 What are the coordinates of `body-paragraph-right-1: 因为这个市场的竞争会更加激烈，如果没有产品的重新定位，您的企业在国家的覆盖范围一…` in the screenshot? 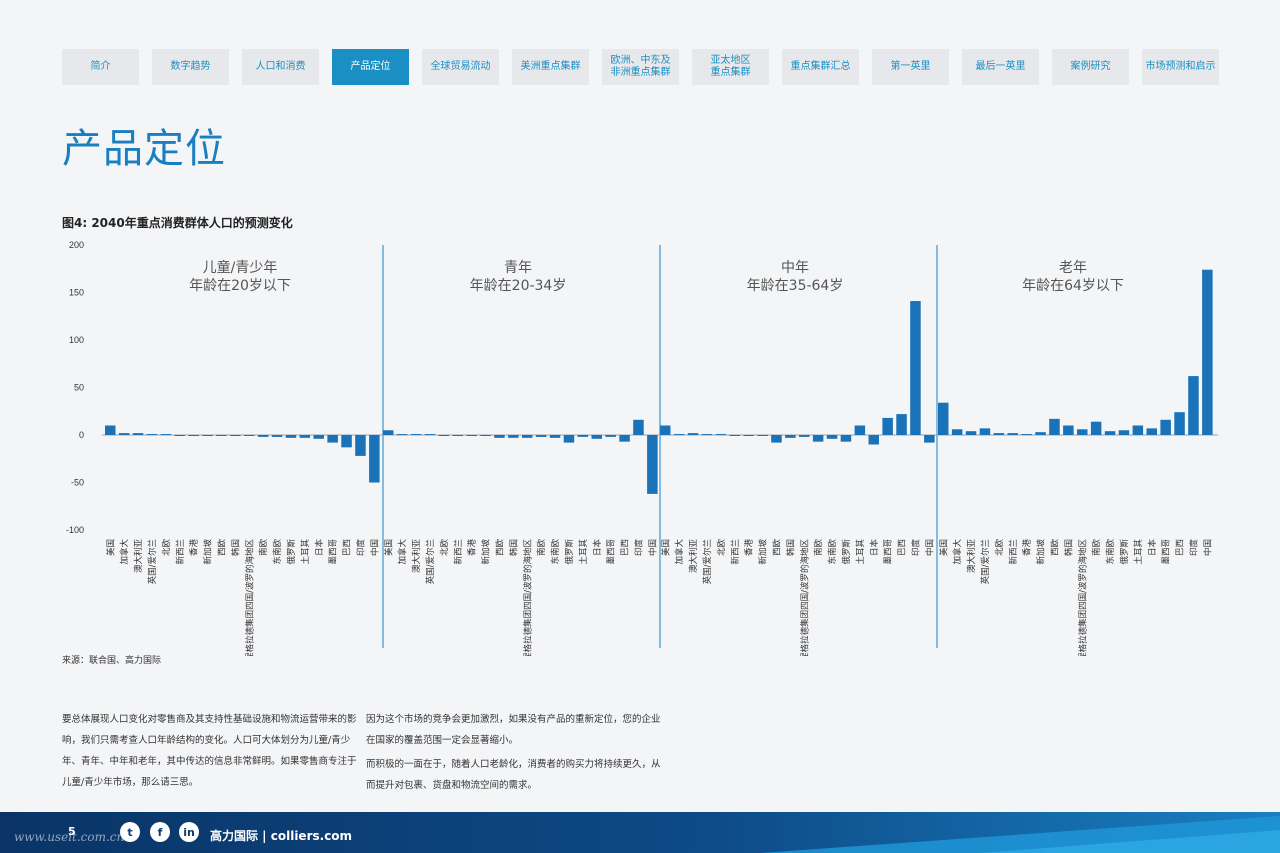 It's located at (513, 730).